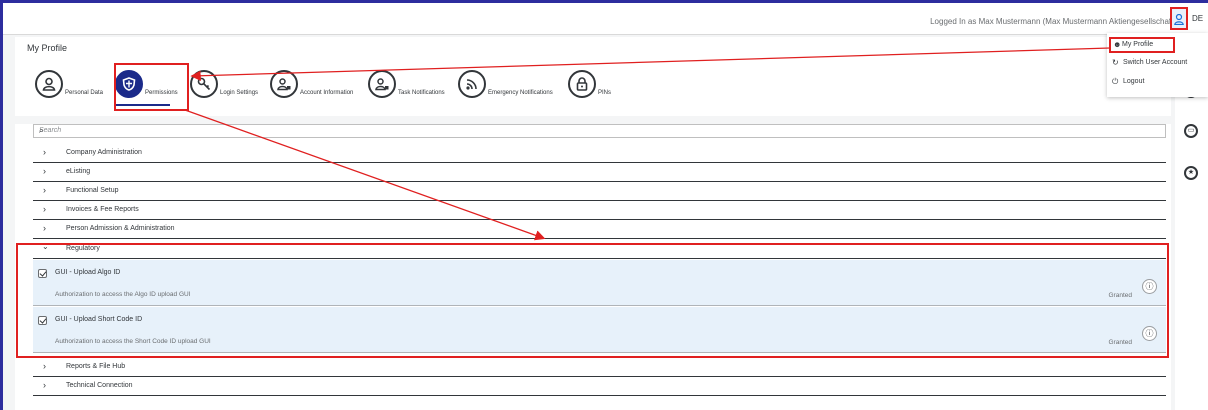 The height and width of the screenshot is (410, 1208). I want to click on menu-item-label: My Profile, so click(1138, 44).